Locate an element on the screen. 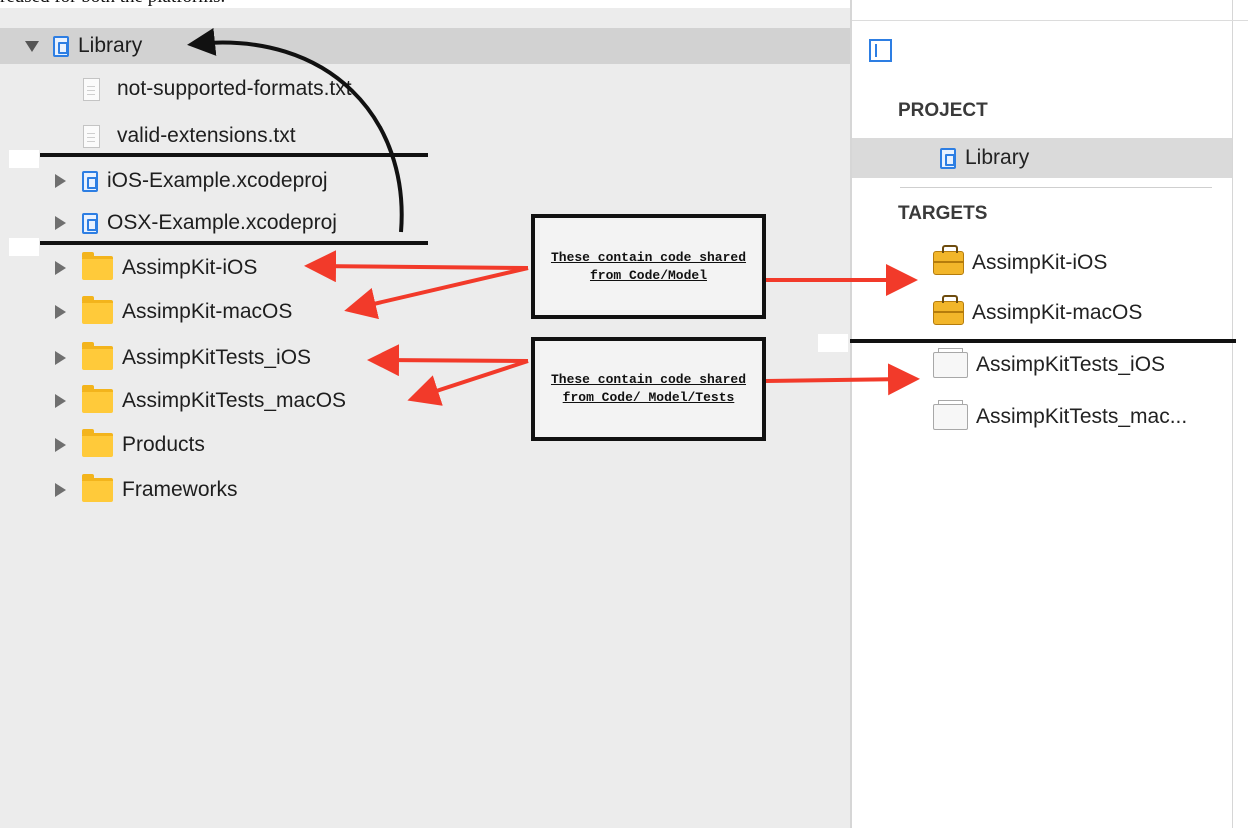 This screenshot has height=828, width=1248. nav-item-ios-example: iOS-Example.xcodeproj is located at coordinates (191, 181).